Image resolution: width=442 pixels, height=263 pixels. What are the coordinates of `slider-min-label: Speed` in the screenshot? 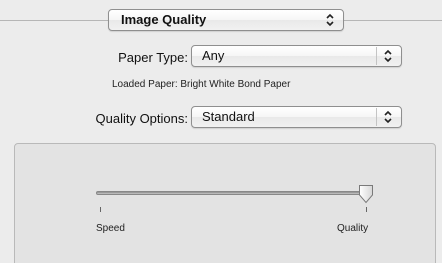 It's located at (110, 228).